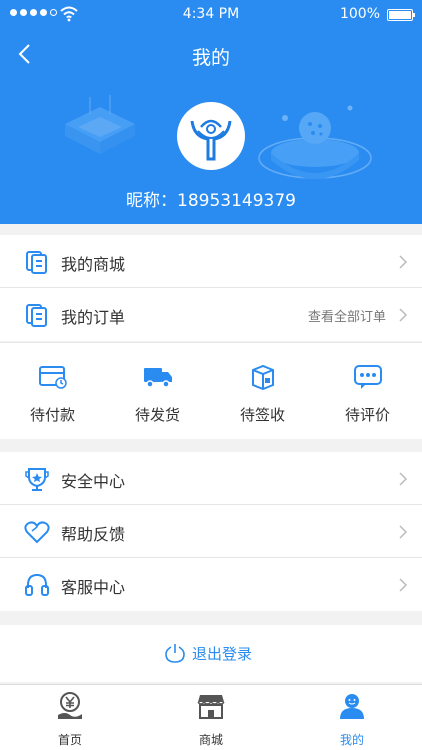  Describe the element at coordinates (222, 654) in the screenshot. I see `logout-label: 退出登录` at that location.